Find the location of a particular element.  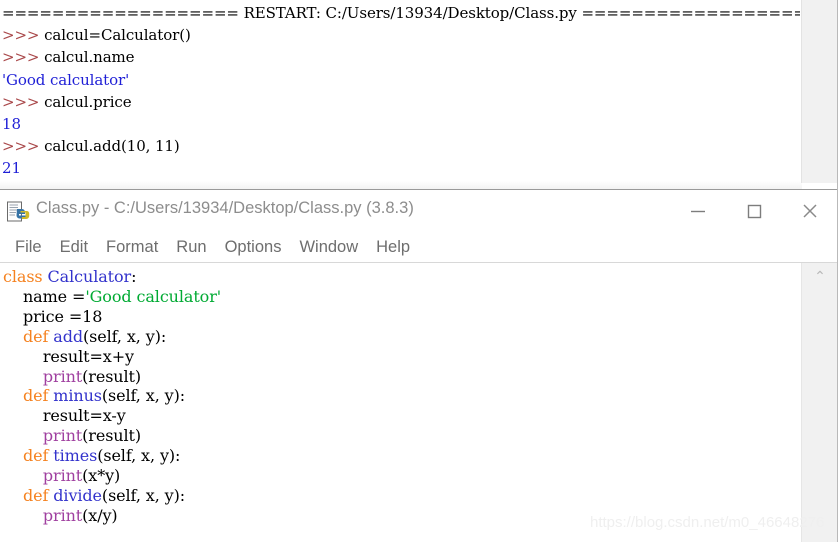

code-token-code: name = is located at coordinates (44, 296).